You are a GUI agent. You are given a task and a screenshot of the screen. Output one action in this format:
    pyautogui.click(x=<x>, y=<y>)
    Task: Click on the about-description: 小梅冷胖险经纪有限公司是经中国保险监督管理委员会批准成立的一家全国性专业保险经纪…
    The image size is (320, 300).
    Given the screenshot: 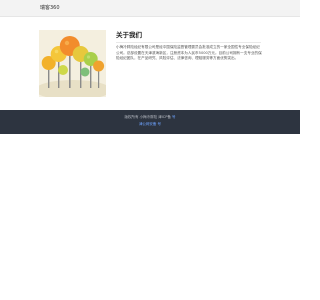 What is the action you would take?
    pyautogui.click(x=189, y=53)
    